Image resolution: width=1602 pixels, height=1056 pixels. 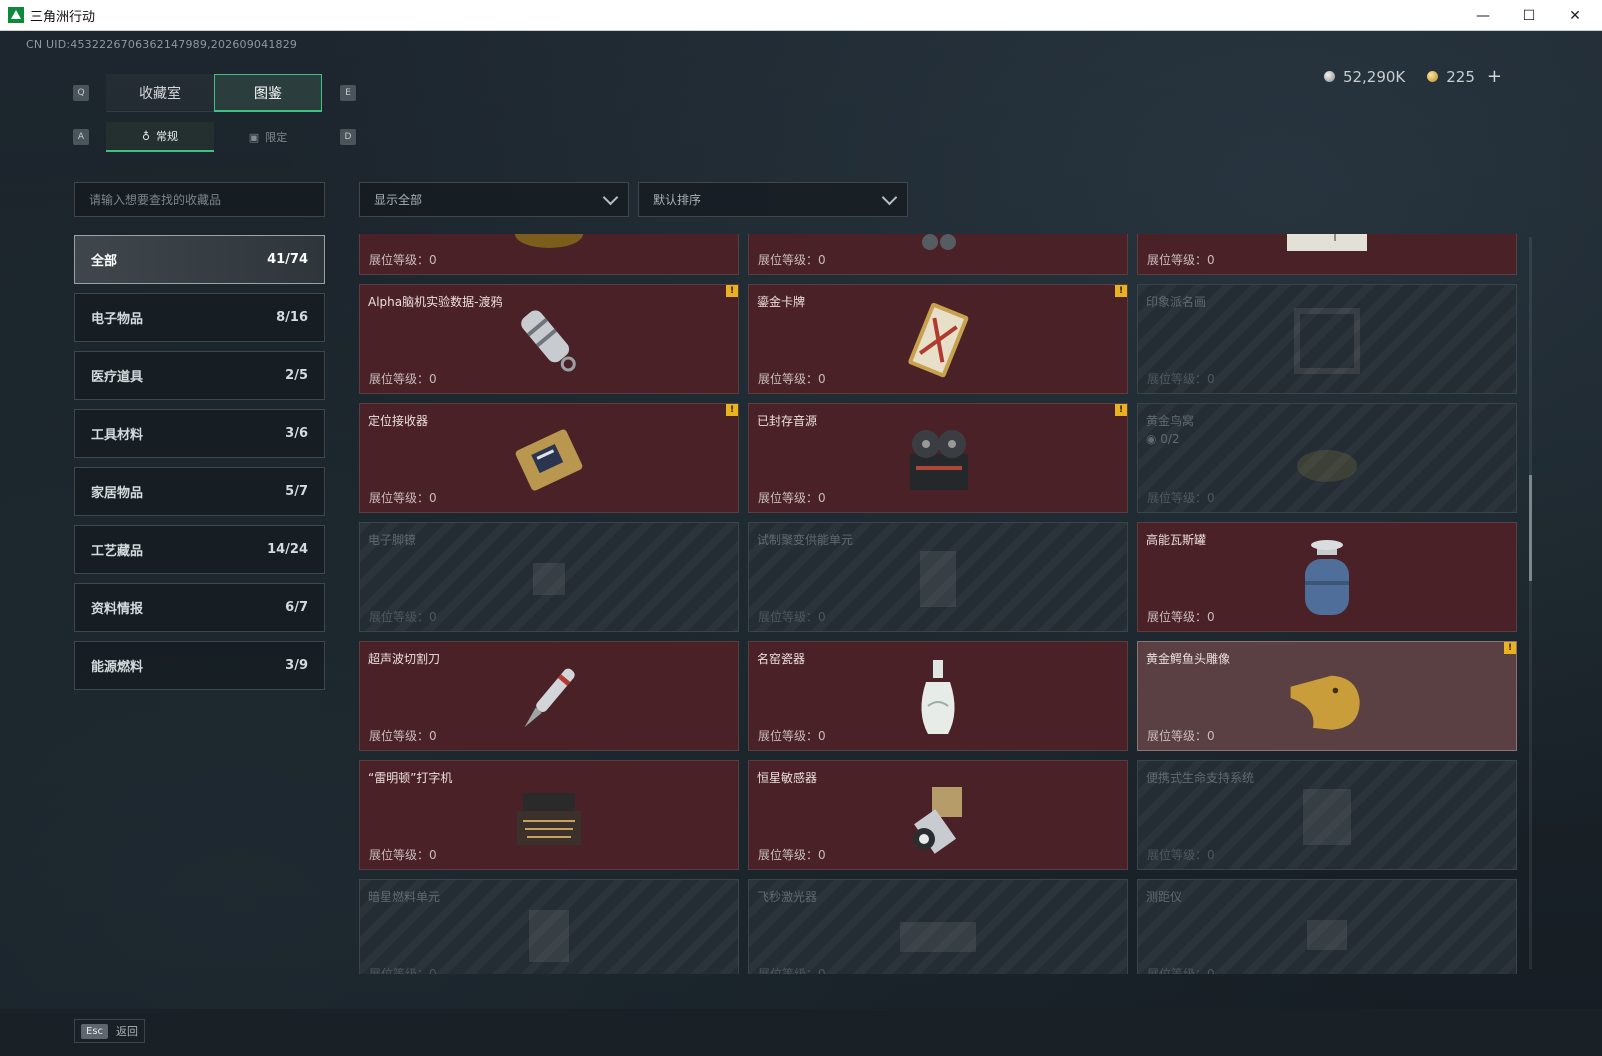 I want to click on item-card: 超声波切割刀 展位等级：0, so click(x=549, y=696).